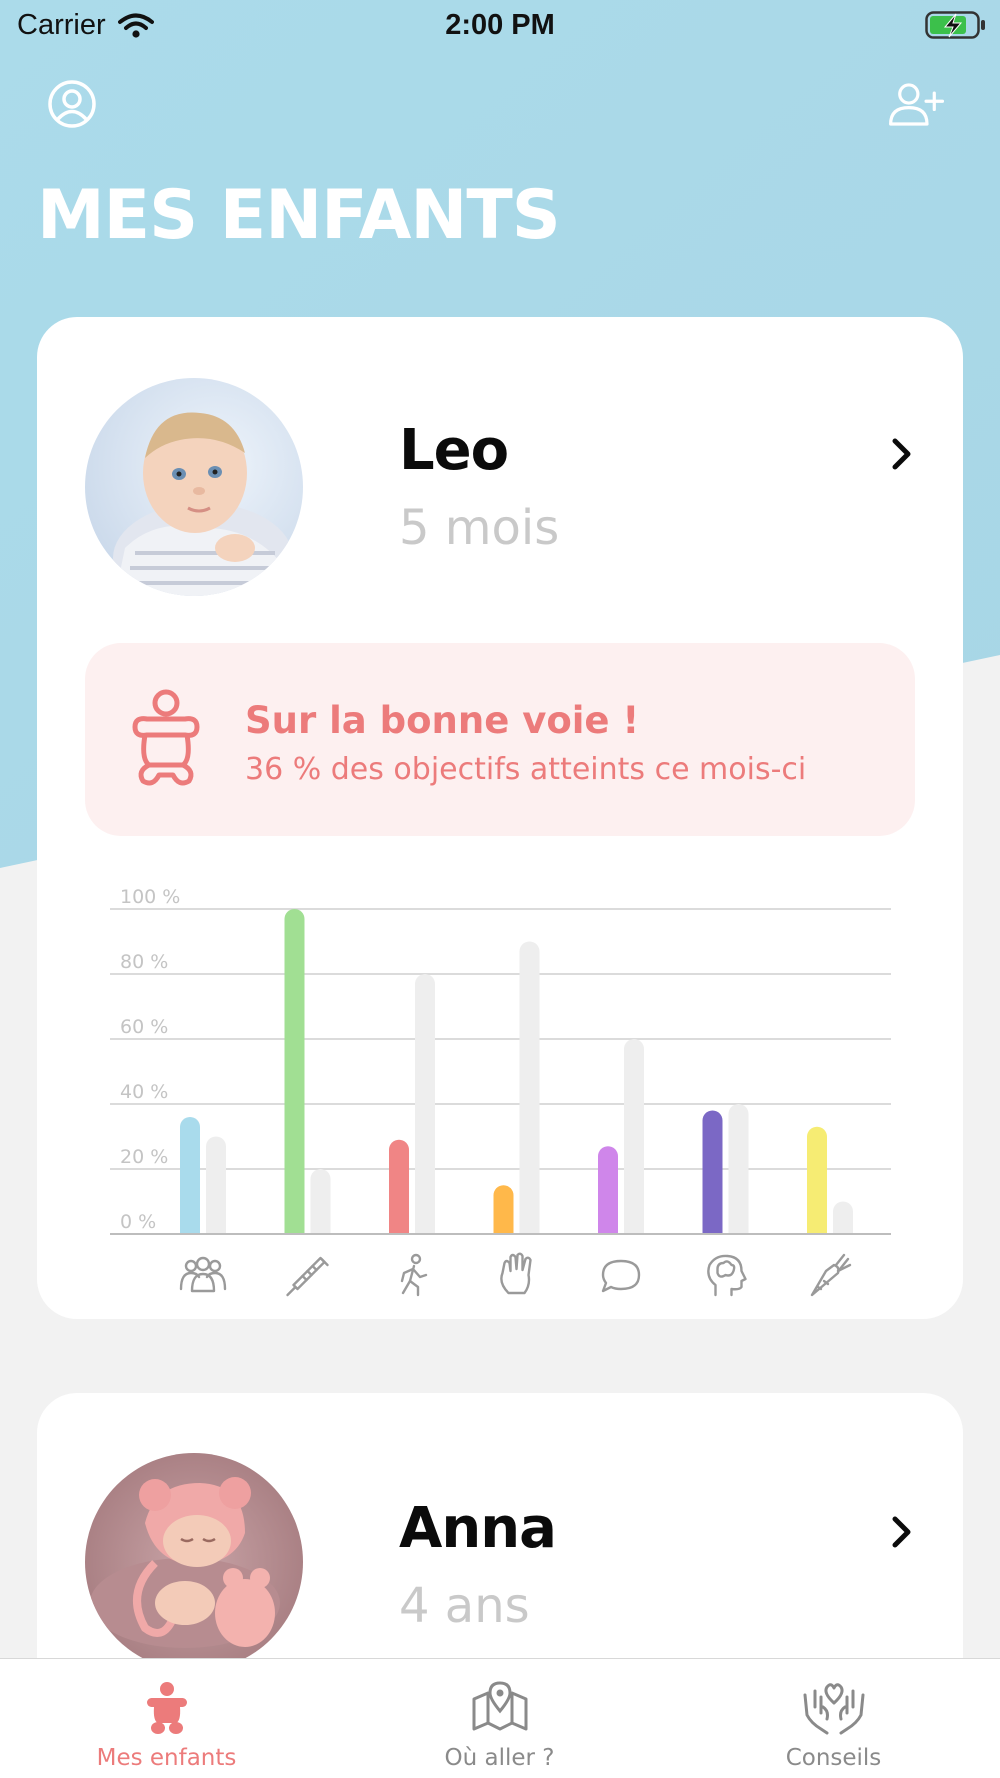  What do you see at coordinates (414, 1275) in the screenshot?
I see `walking-icon` at bounding box center [414, 1275].